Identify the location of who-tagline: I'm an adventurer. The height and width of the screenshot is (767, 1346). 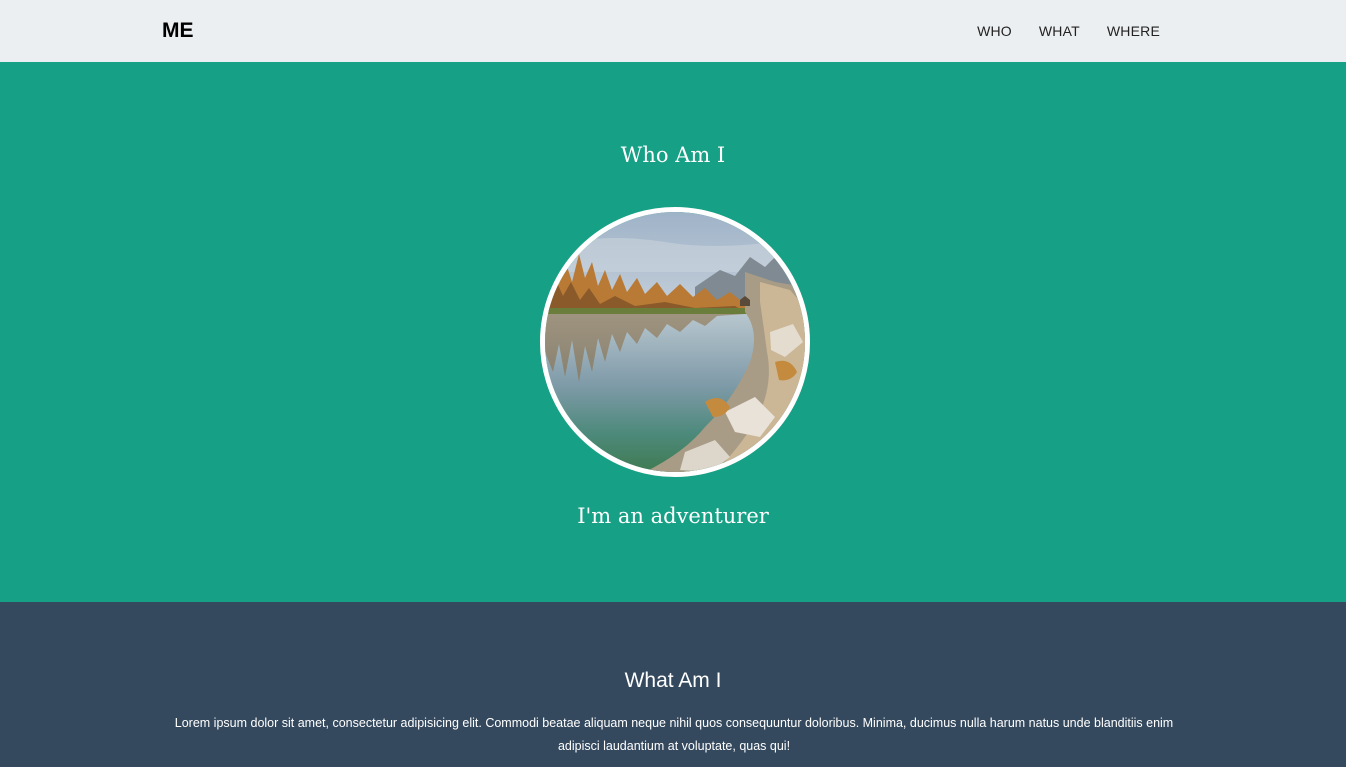
(673, 516).